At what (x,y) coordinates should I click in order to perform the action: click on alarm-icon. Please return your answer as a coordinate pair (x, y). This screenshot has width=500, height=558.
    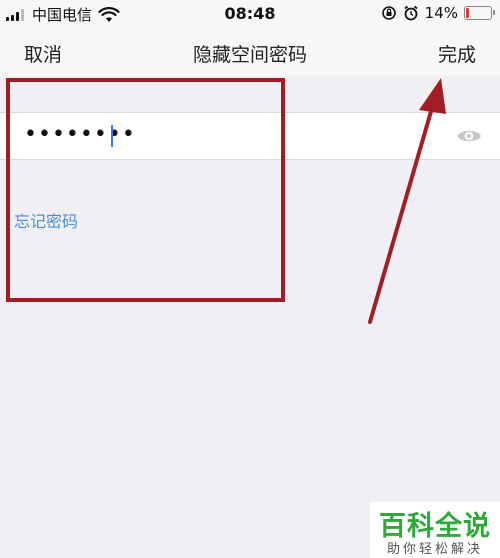
    Looking at the image, I should click on (411, 13).